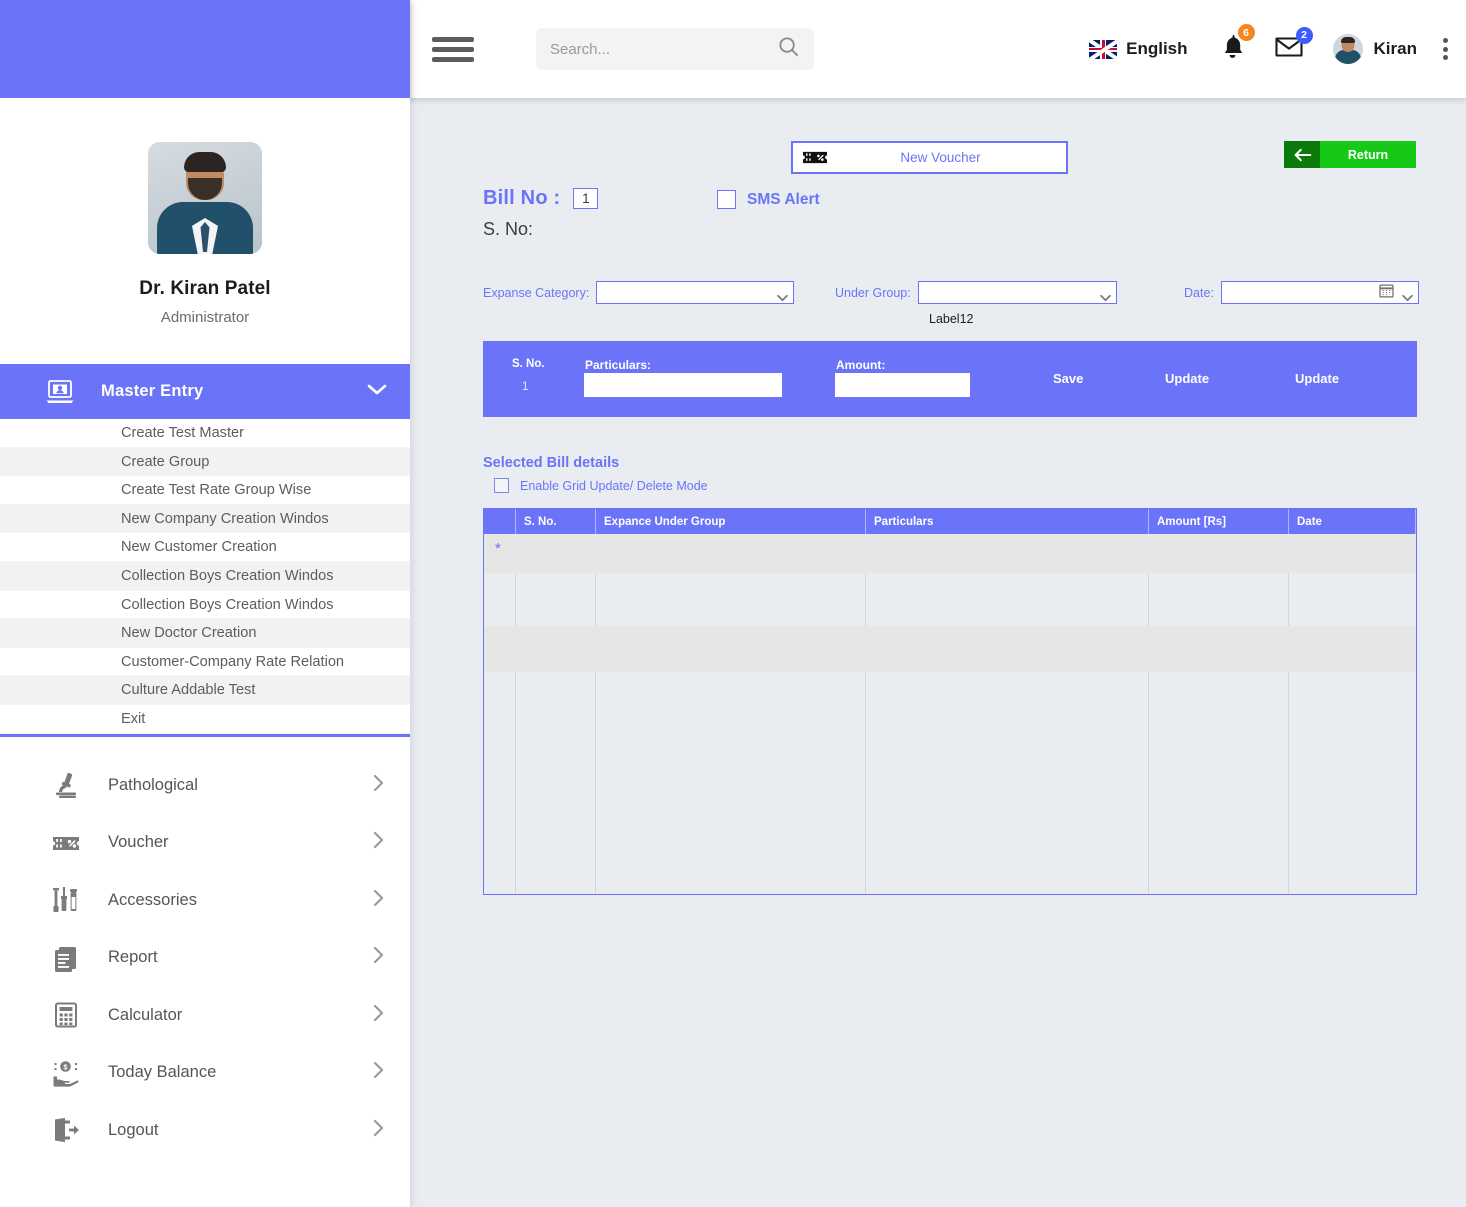  I want to click on grid-col-body-sno, so click(556, 714).